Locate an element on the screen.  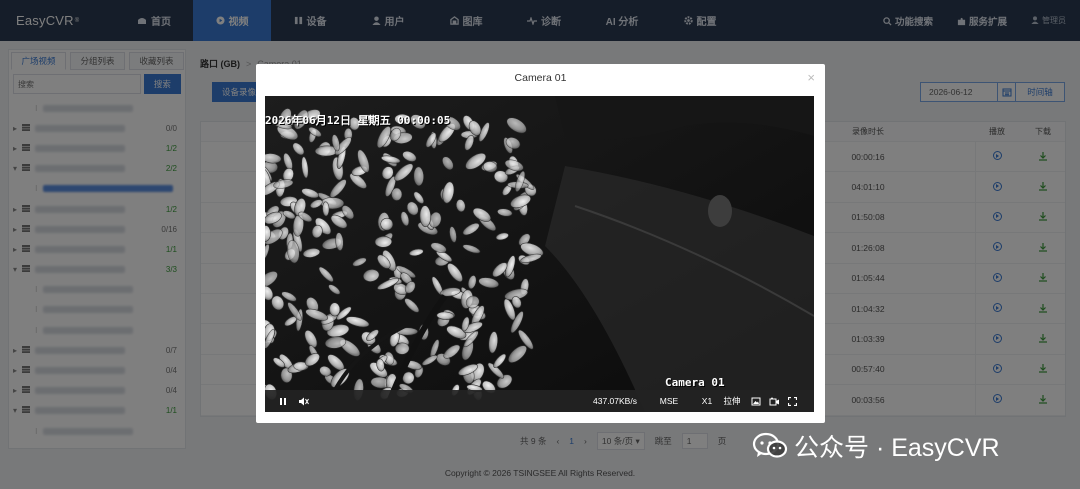
video-camera-label: Camera 01 is located at coordinates (695, 382).